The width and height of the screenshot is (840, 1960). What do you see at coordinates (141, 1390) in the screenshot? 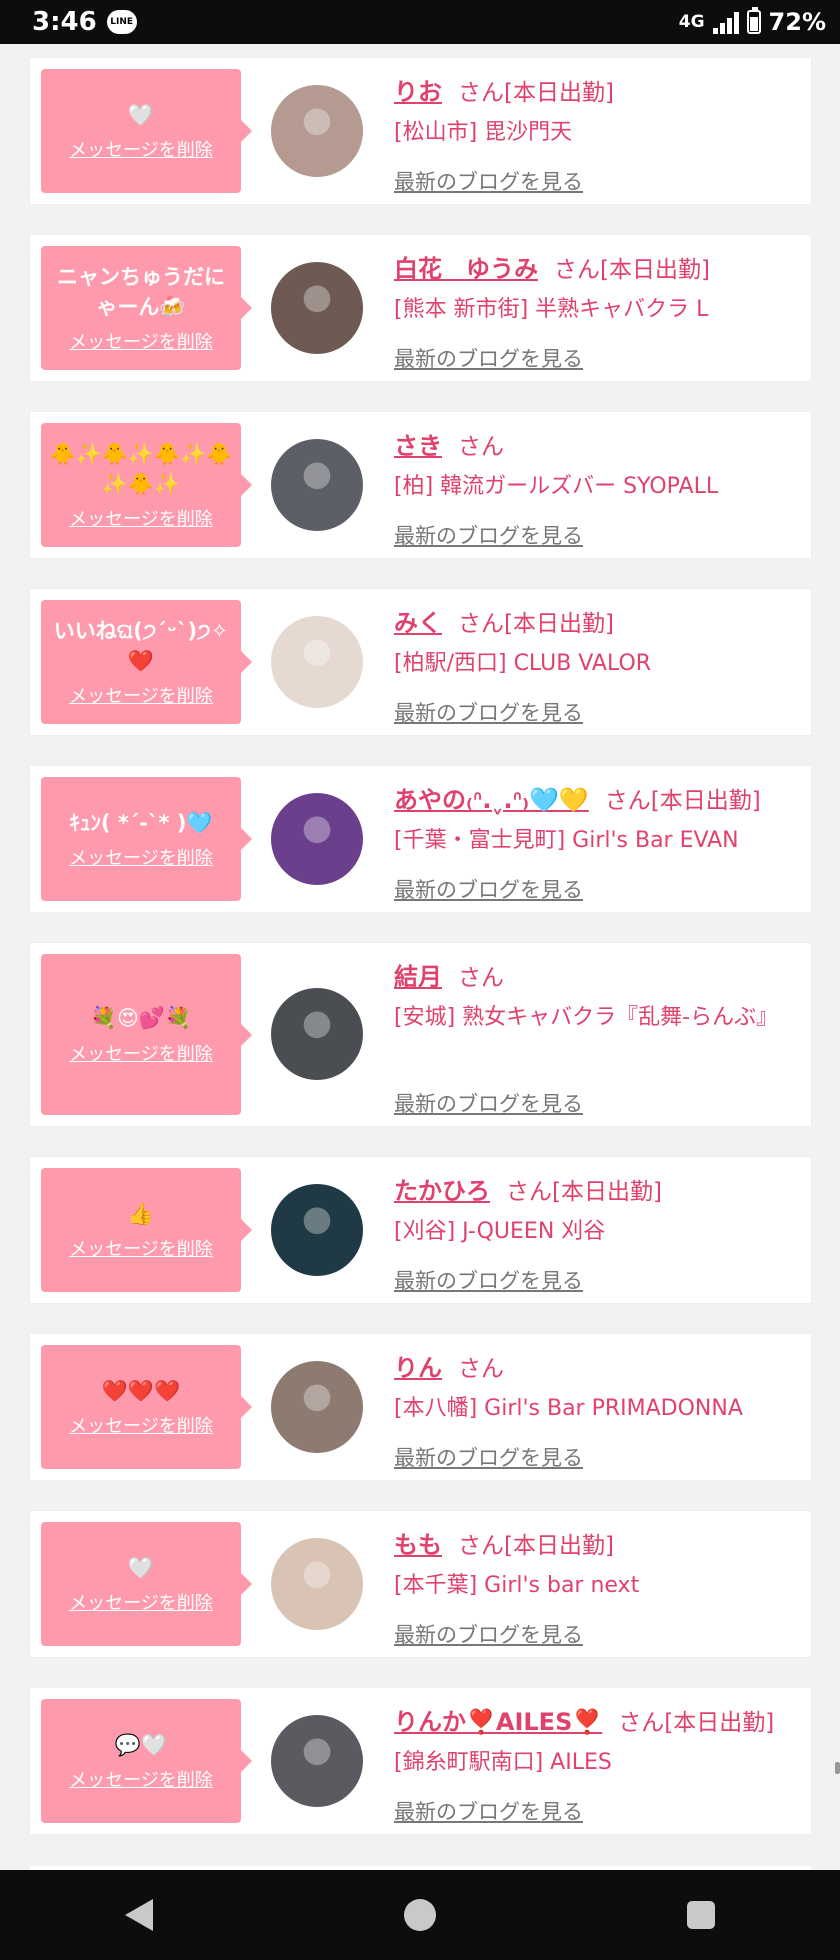
I see `message-text: ❤️❤️❤️` at bounding box center [141, 1390].